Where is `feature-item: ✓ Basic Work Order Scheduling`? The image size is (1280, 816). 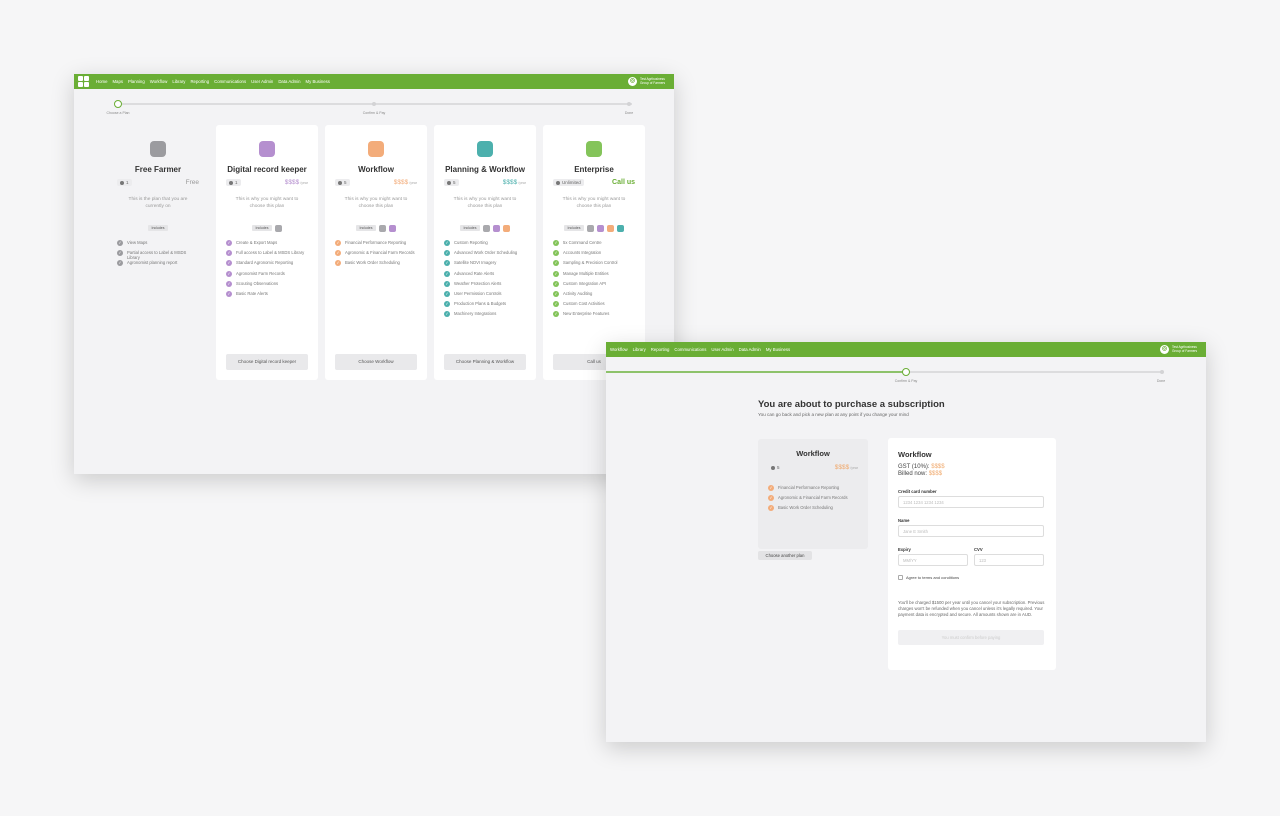 feature-item: ✓ Basic Work Order Scheduling is located at coordinates (376, 265).